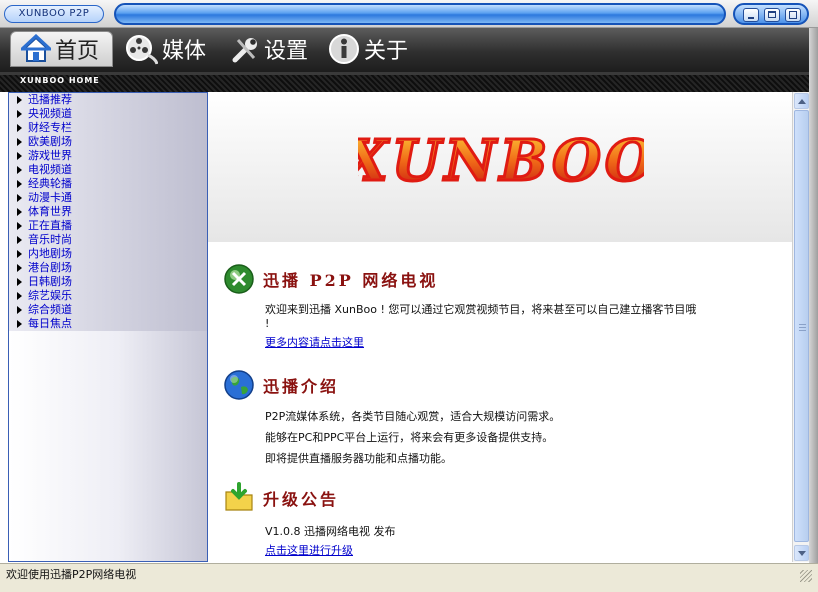 This screenshot has height=592, width=818. I want to click on sidebar-item: 港台剧场, so click(108, 268).